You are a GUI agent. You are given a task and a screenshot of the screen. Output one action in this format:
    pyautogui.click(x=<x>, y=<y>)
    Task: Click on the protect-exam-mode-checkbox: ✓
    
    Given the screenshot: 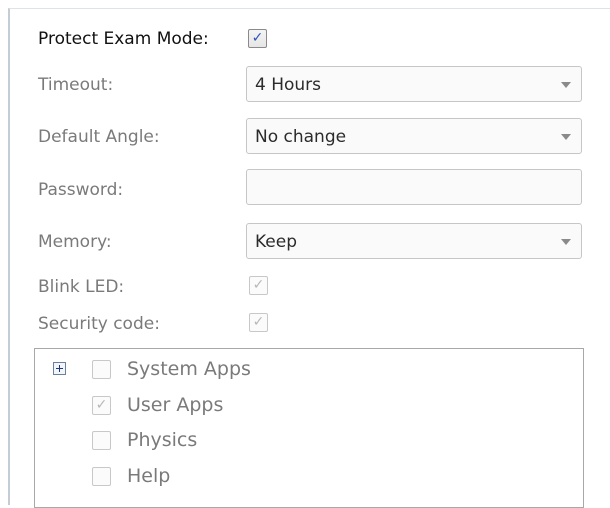 What is the action you would take?
    pyautogui.click(x=257, y=38)
    